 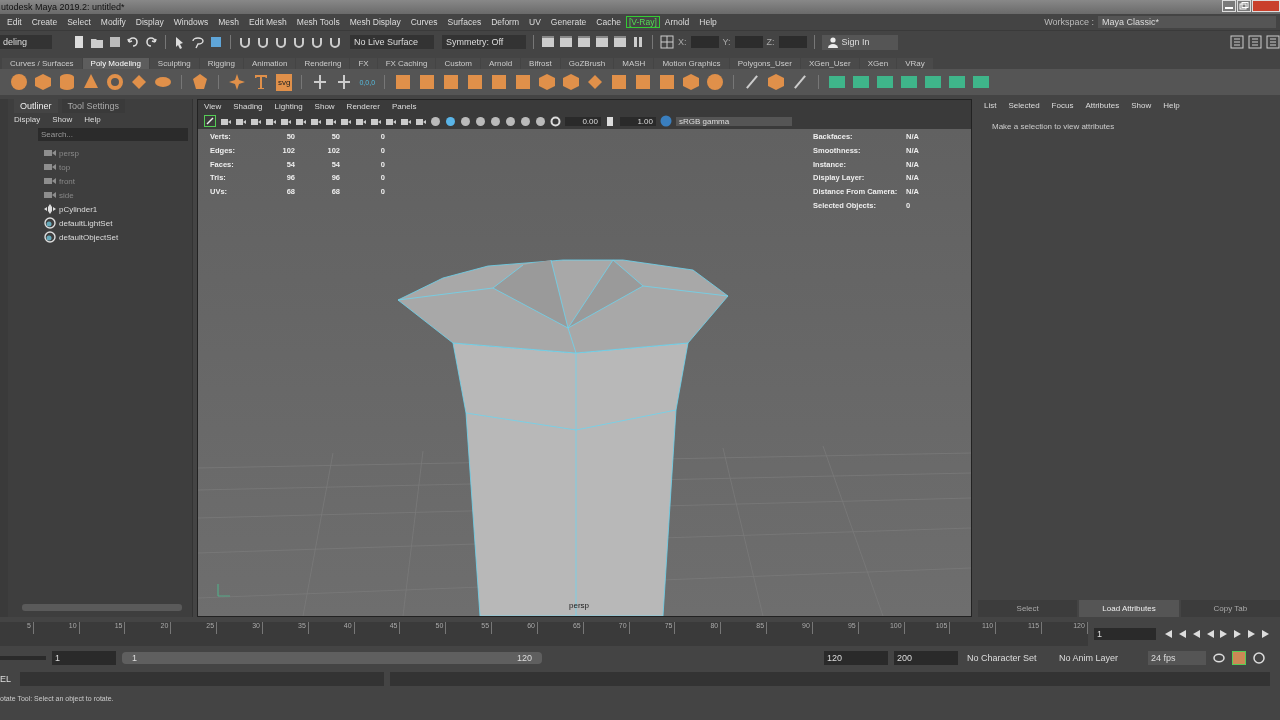 I want to click on shelf-tab: Poly Modeling, so click(x=115, y=63).